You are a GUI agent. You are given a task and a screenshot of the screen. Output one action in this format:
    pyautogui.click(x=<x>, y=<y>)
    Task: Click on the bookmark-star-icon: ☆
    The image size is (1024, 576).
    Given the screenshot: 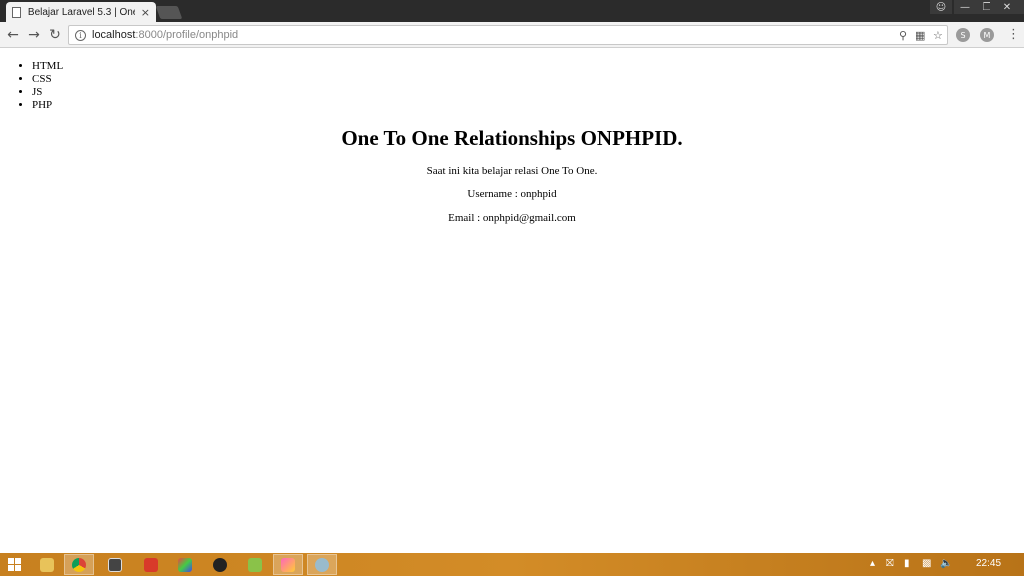 What is the action you would take?
    pyautogui.click(x=938, y=35)
    